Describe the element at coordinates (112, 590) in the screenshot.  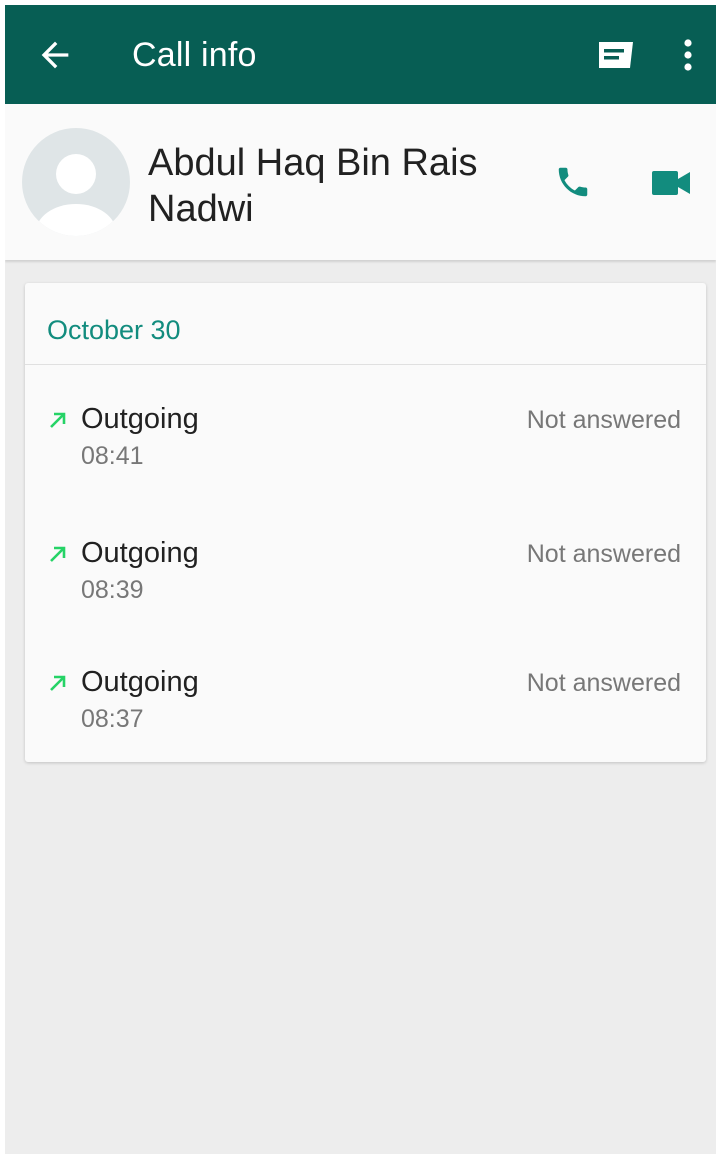
I see `call-time: 08:39` at that location.